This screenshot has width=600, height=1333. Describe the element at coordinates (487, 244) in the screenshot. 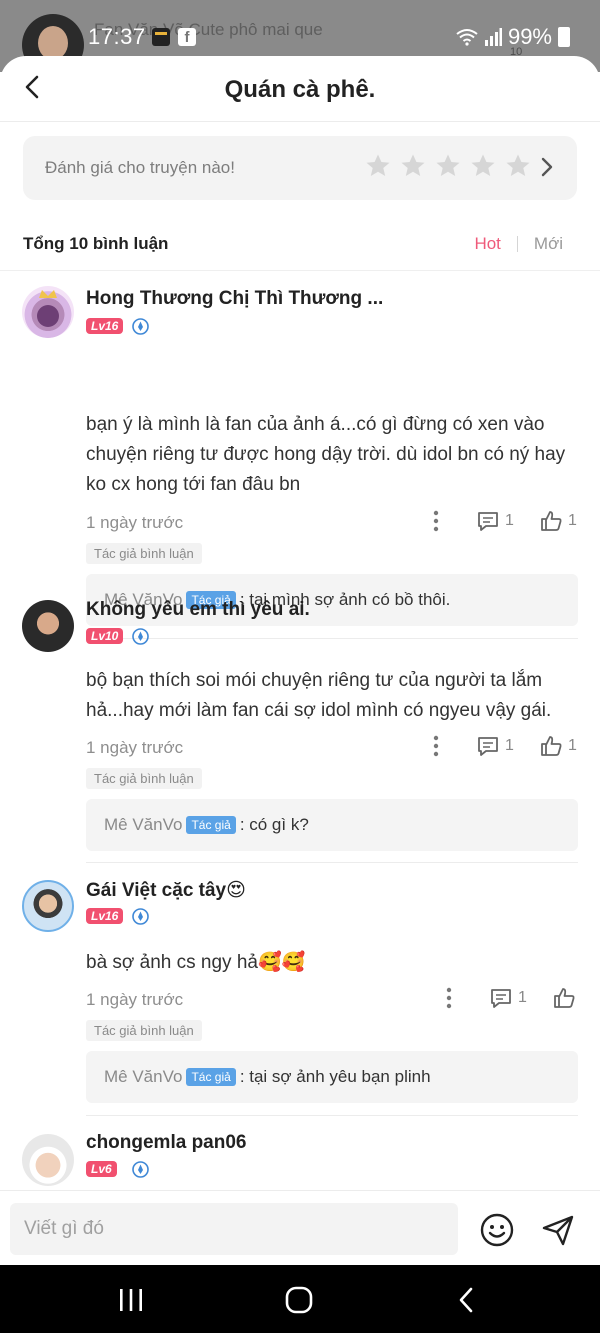

I see `sort-hot-tab: Hot` at that location.